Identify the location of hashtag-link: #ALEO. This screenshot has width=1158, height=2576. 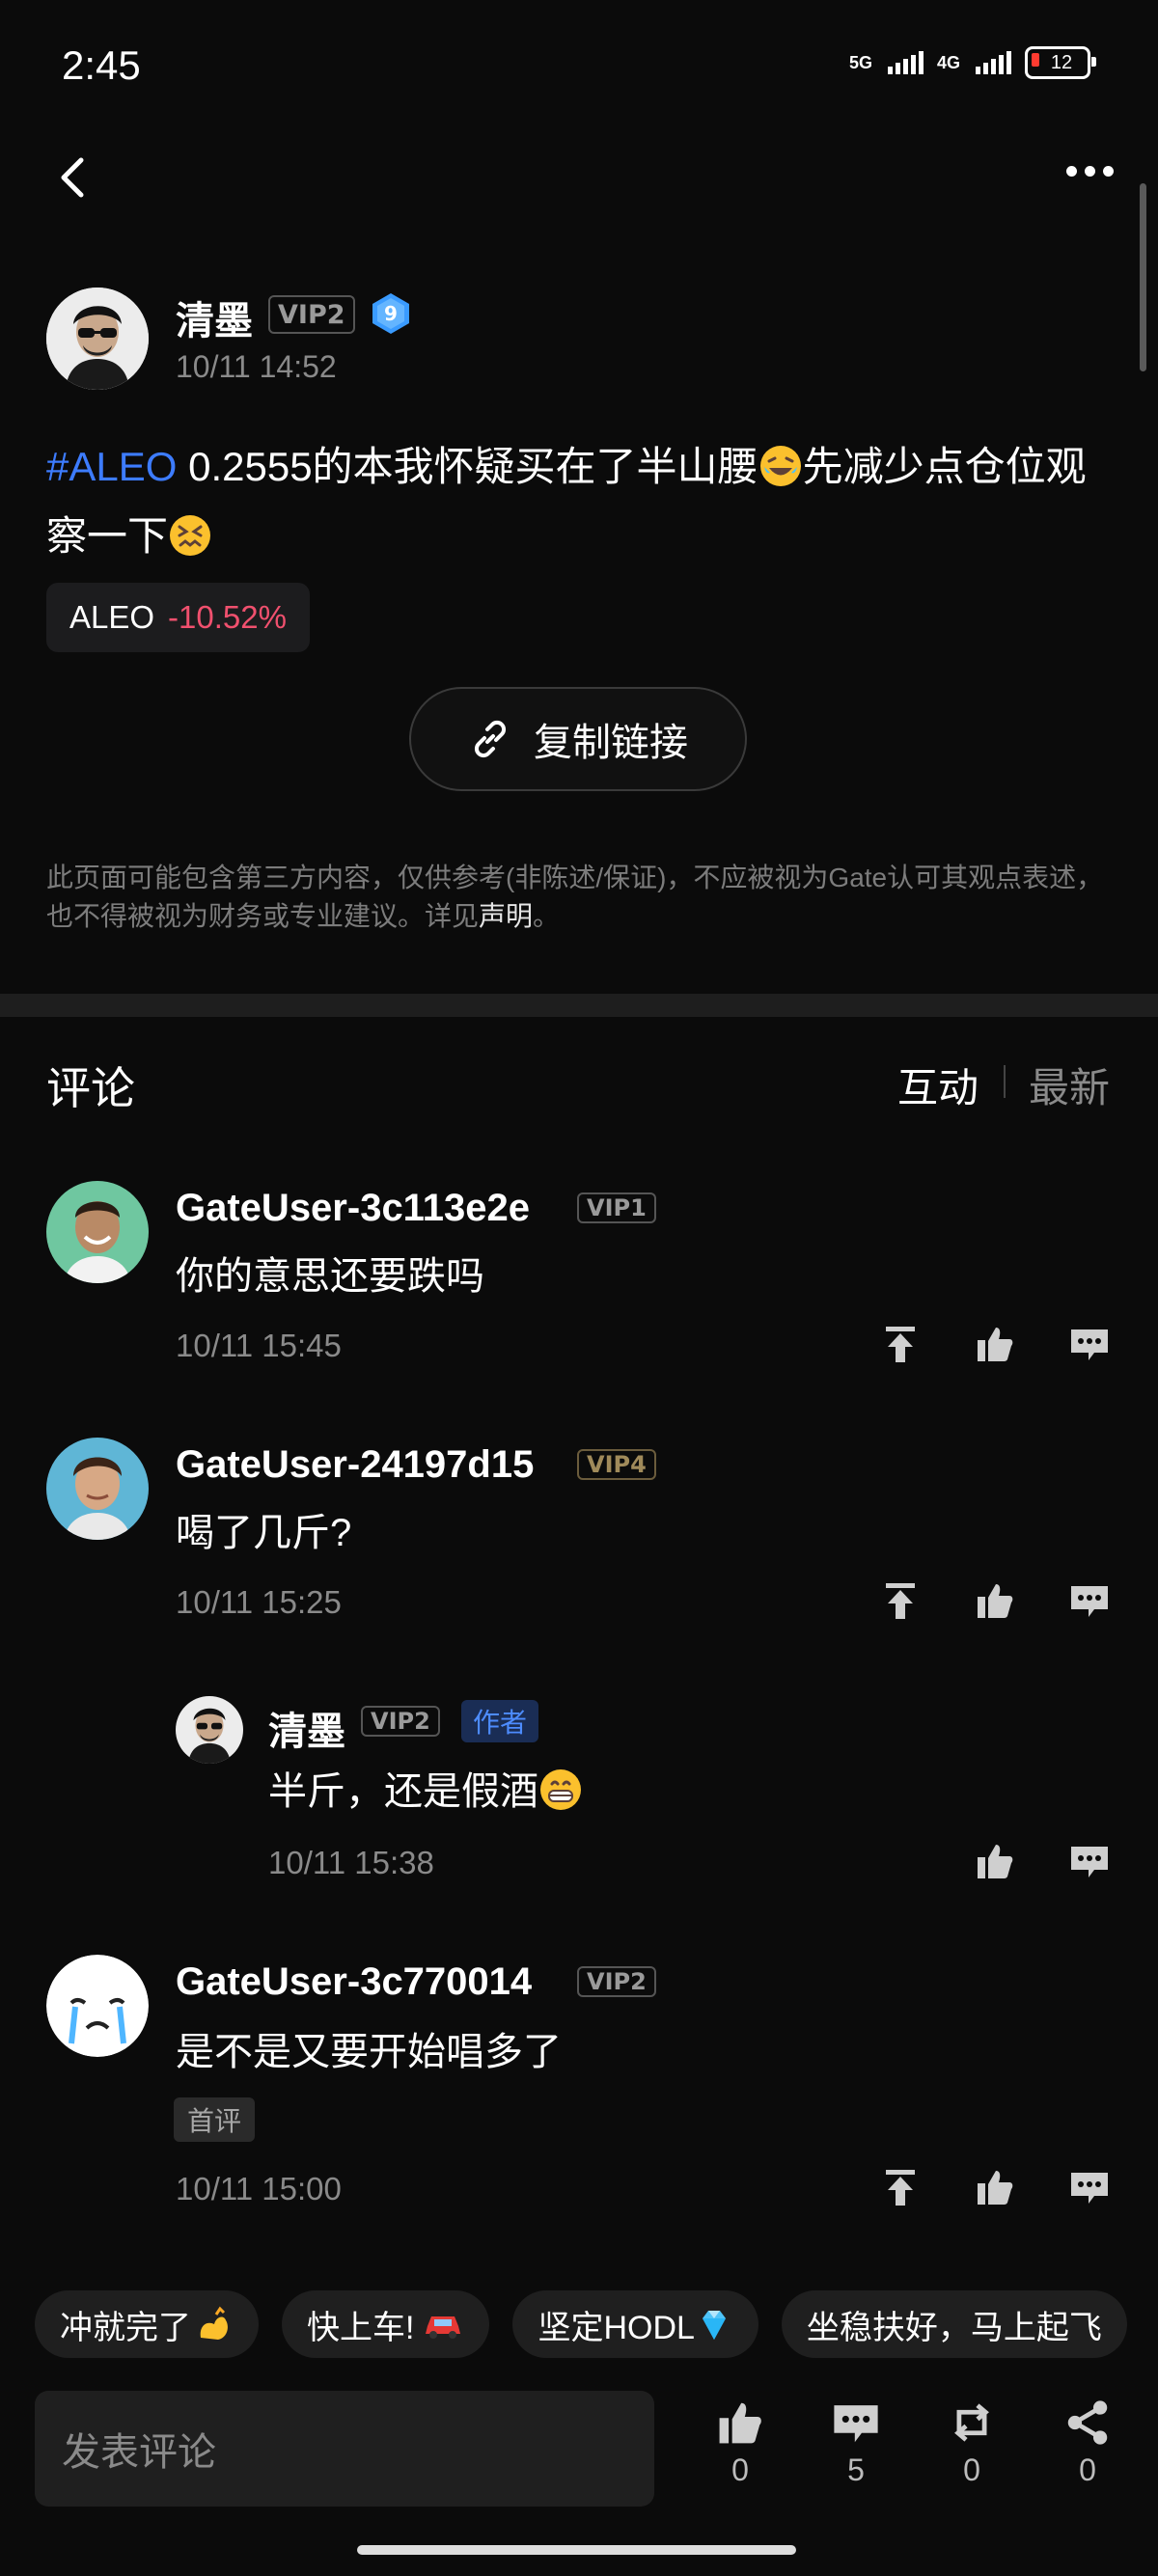
(111, 467).